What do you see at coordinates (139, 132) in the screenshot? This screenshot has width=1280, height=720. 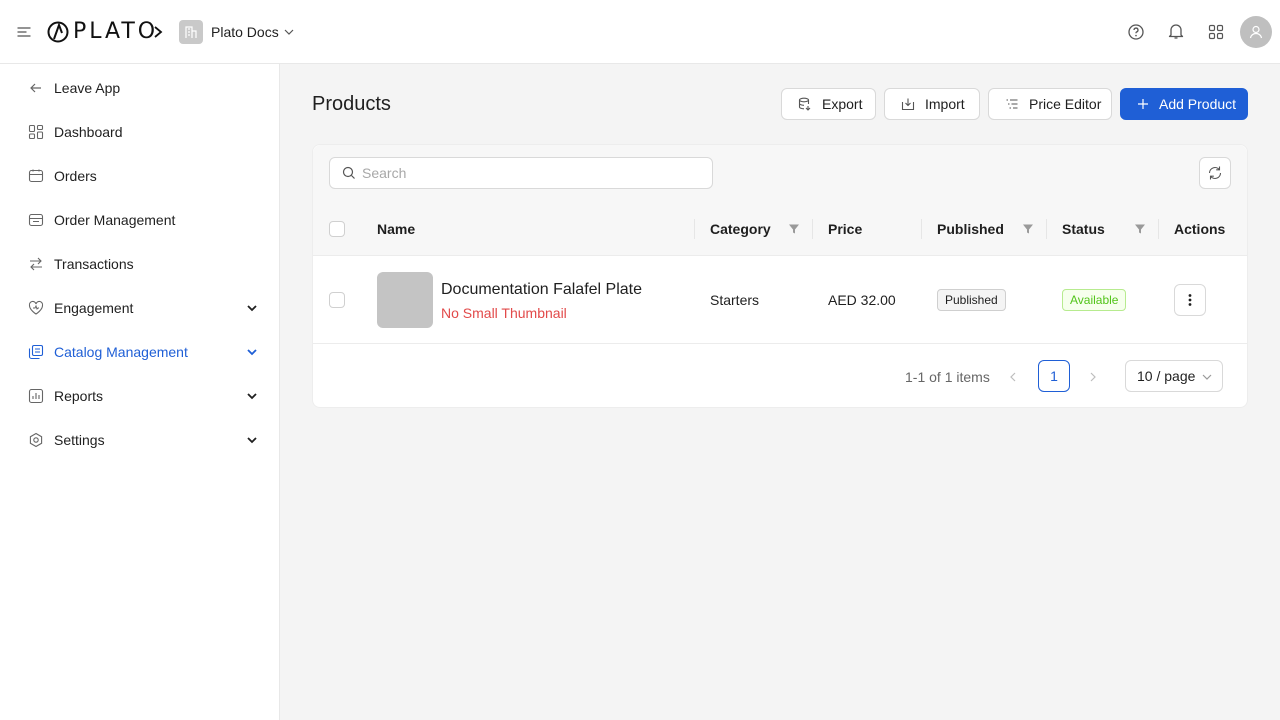 I see `sidebar-item-dashboard: Dashboard` at bounding box center [139, 132].